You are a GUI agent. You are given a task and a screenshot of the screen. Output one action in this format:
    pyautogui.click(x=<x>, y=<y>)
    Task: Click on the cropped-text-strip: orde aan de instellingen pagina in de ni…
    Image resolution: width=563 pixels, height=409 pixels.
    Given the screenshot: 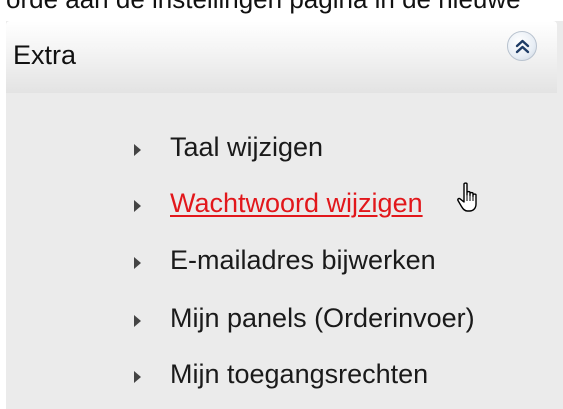 What is the action you would take?
    pyautogui.click(x=281, y=11)
    